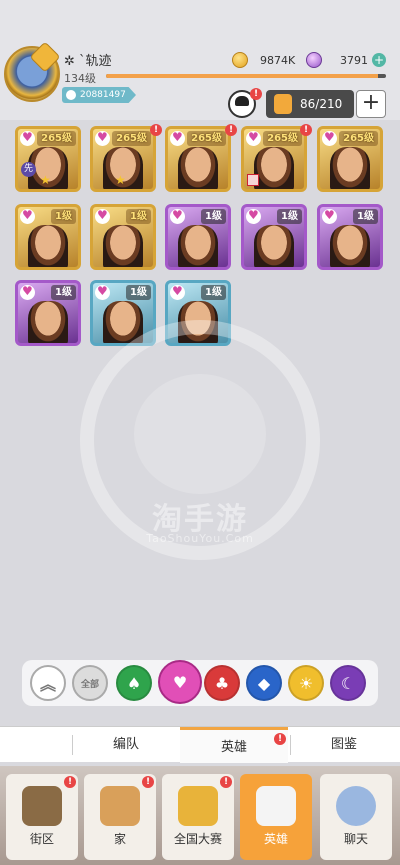  I want to click on expand-capacity-button: +, so click(371, 104).